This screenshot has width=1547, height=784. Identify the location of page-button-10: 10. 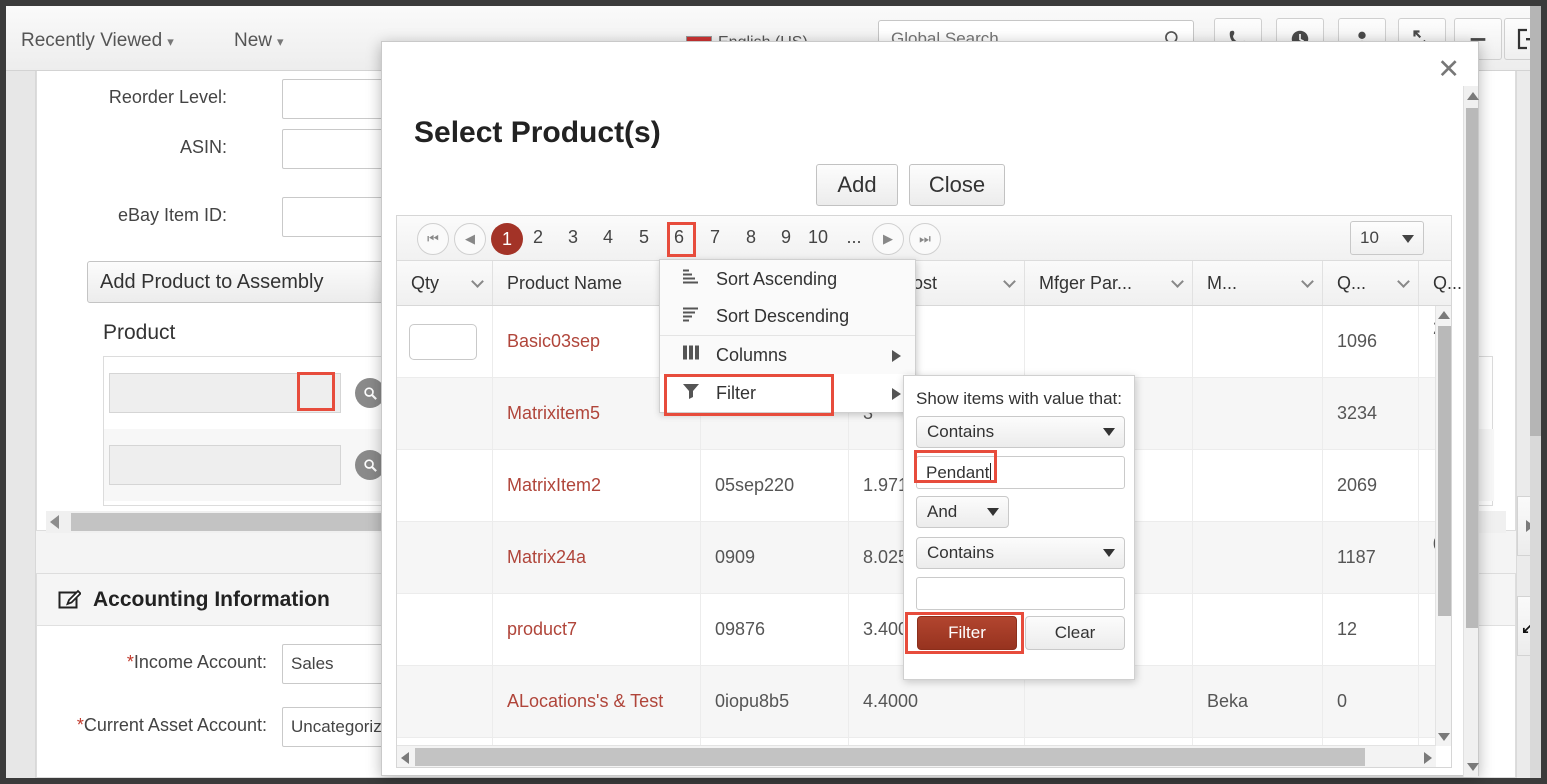
(818, 237).